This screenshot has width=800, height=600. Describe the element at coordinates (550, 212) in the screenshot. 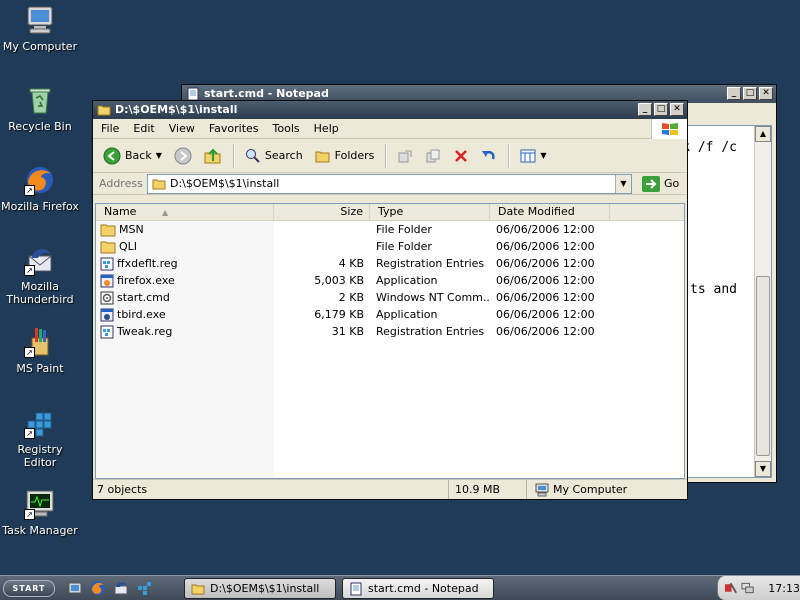

I see `column-header-date: Date Modified` at that location.